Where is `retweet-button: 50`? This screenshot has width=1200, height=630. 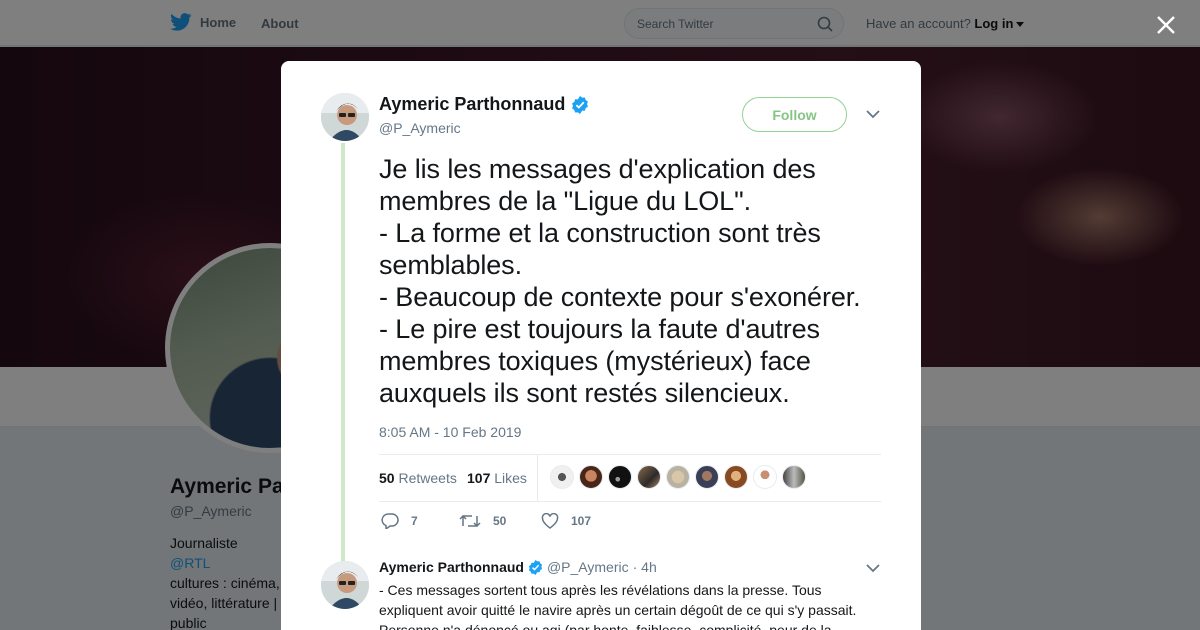
retweet-button: 50 is located at coordinates (482, 521).